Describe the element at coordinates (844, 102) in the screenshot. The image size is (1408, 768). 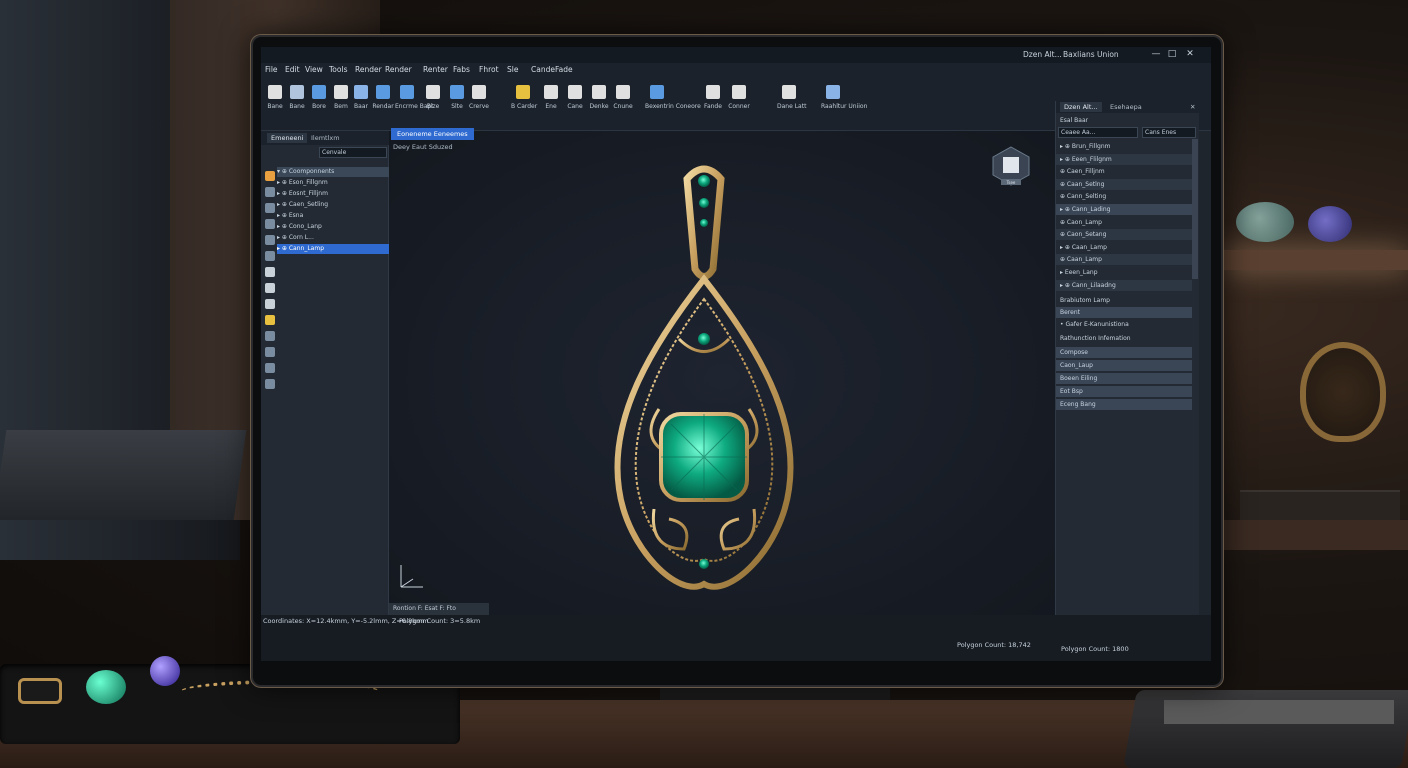
I see `ribbon-button: Raahltur Uniion` at that location.